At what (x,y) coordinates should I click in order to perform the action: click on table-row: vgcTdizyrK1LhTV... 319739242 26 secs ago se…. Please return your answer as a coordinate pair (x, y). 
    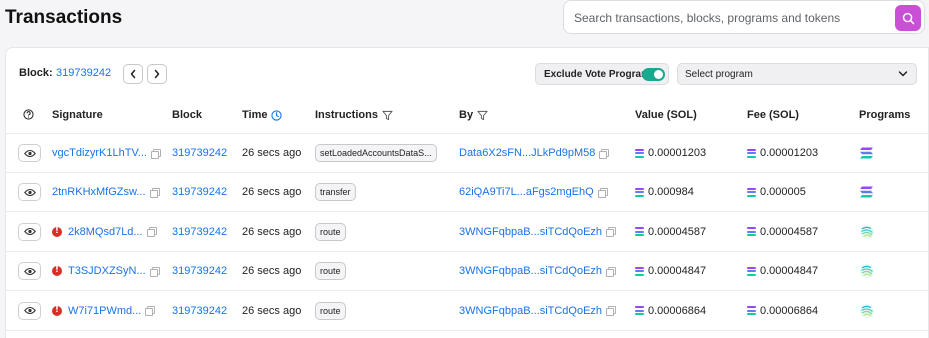
    Looking at the image, I should click on (467, 153).